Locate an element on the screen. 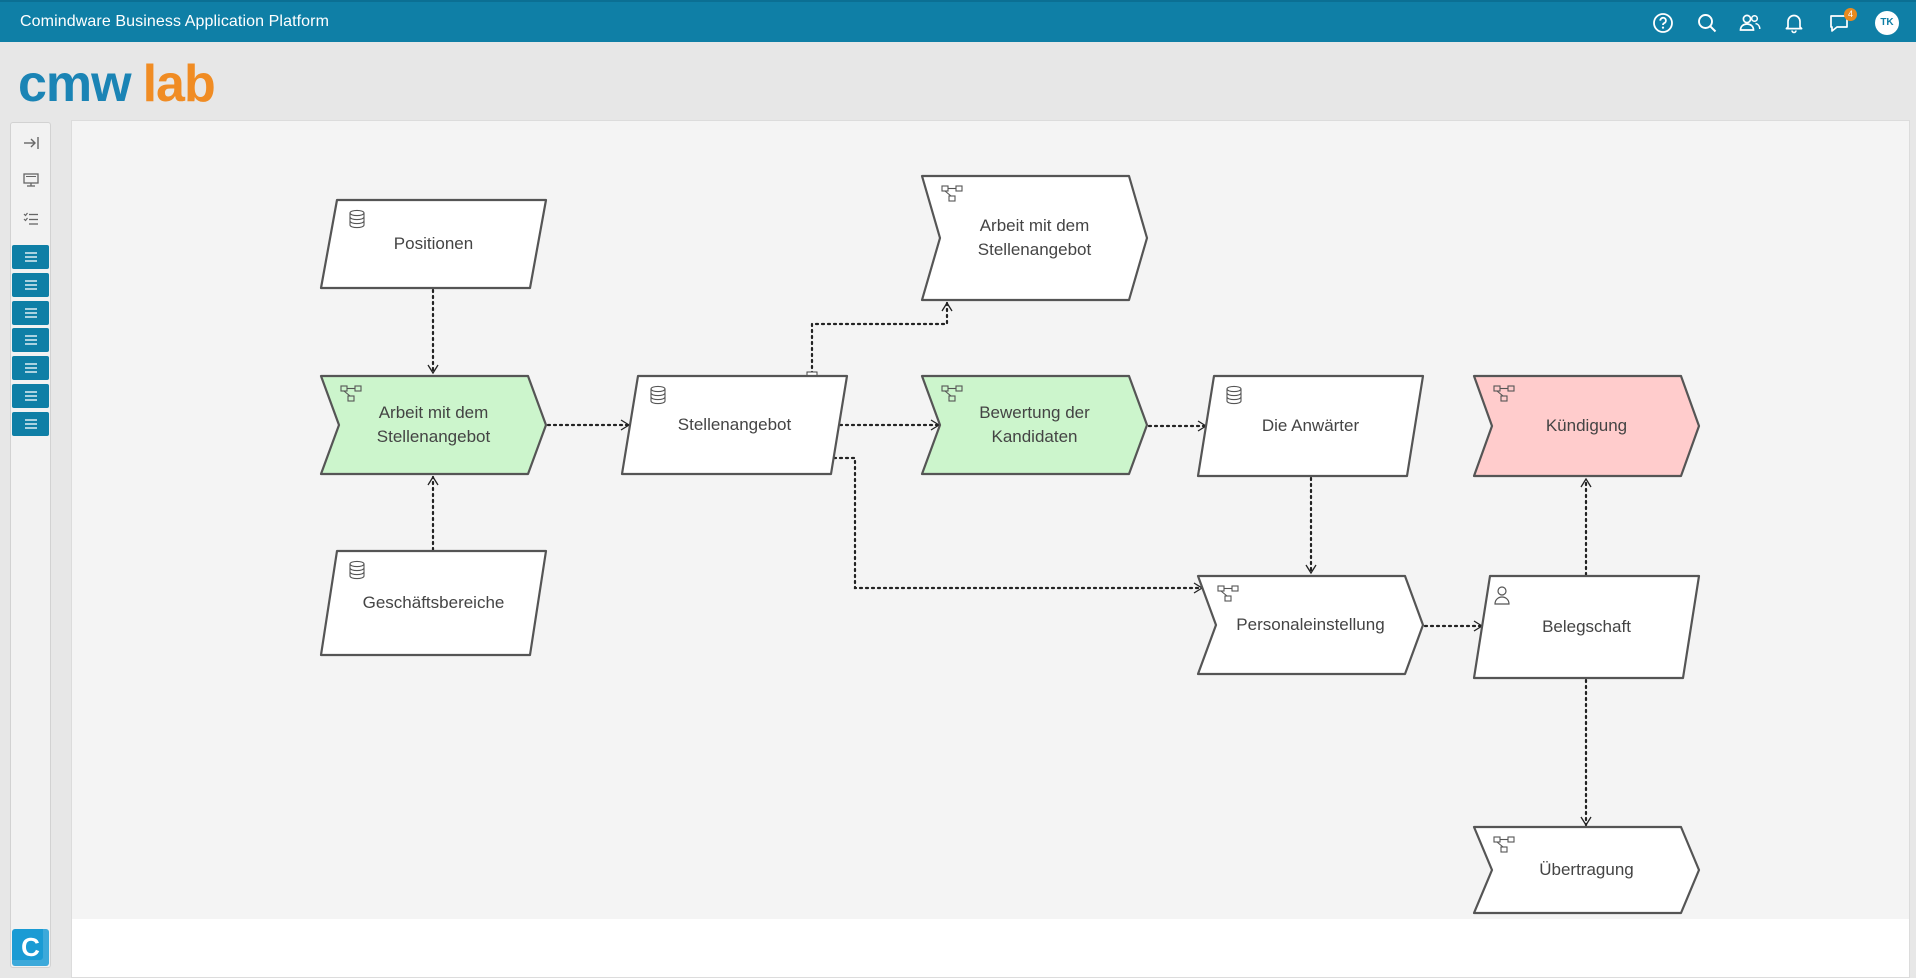 Image resolution: width=1916 pixels, height=978 pixels. comindware-brand-button: C is located at coordinates (30, 947).